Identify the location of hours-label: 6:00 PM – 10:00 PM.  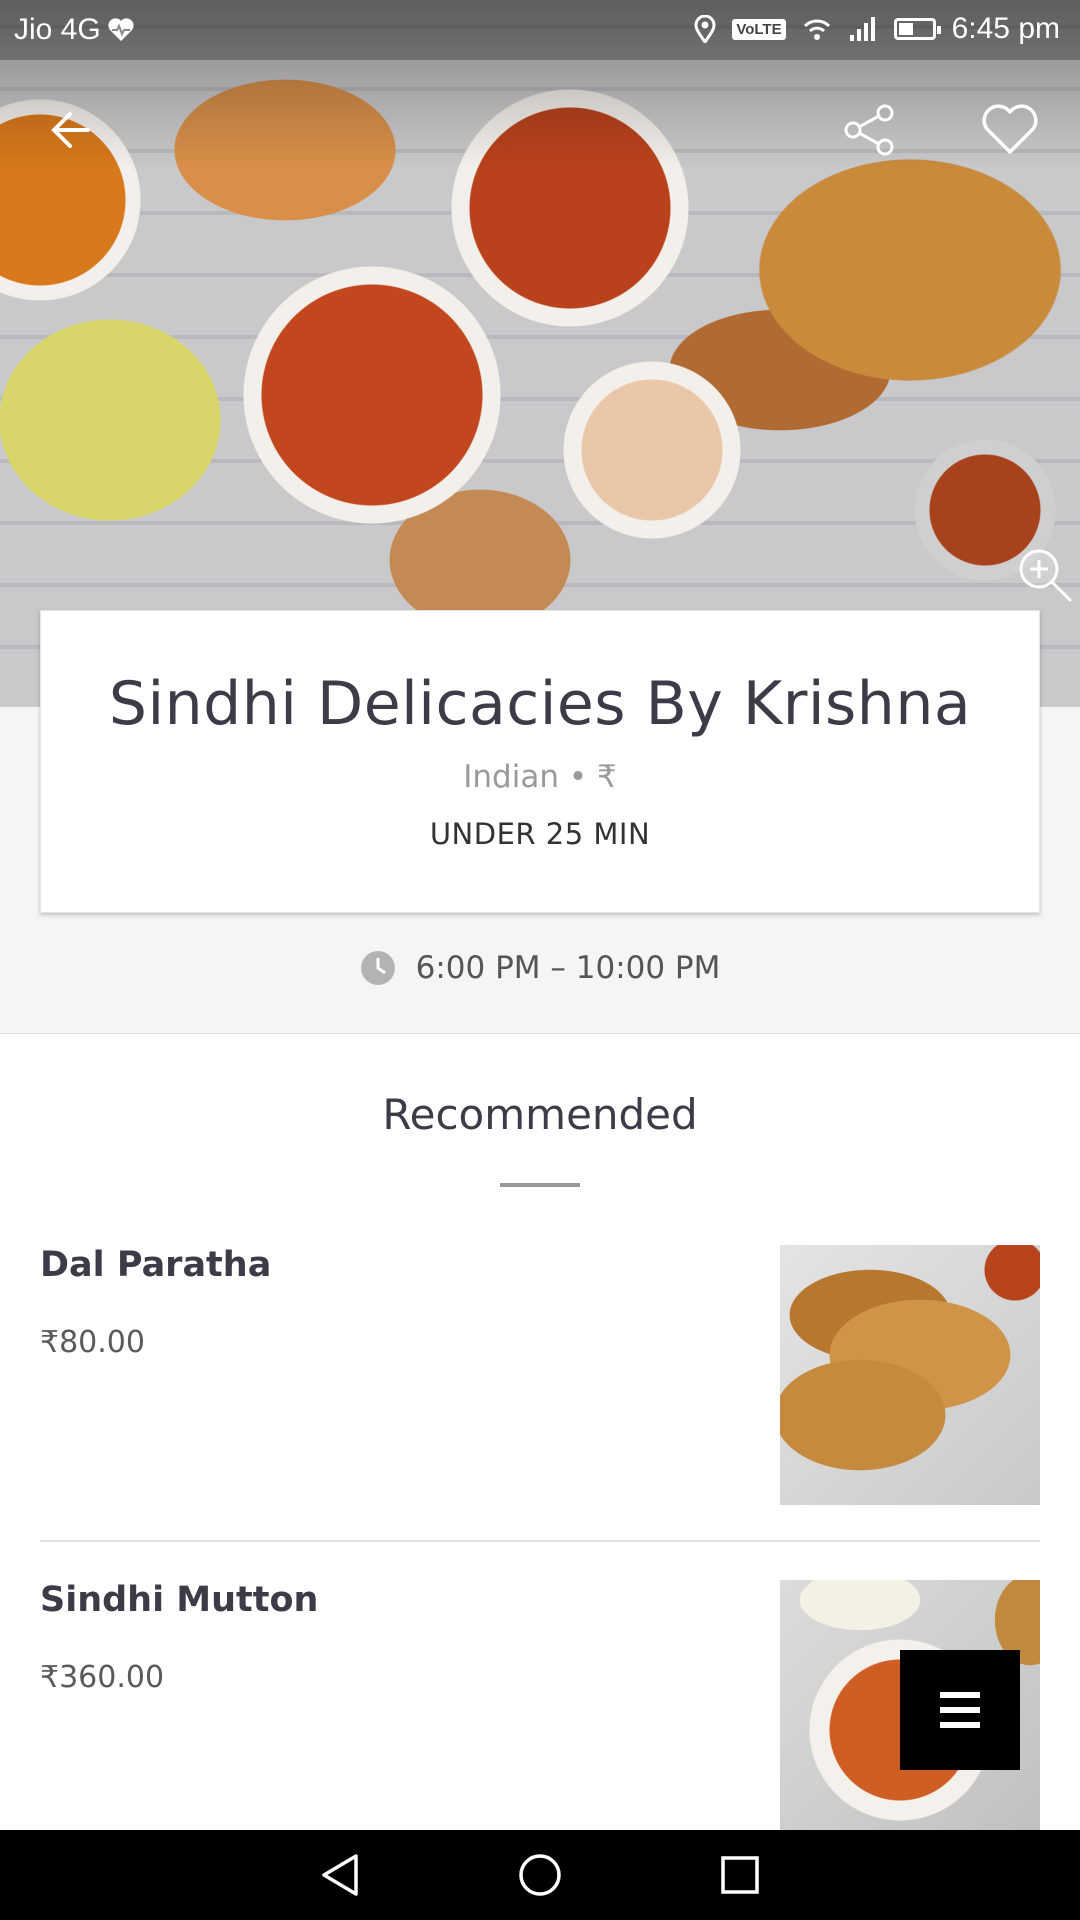
(568, 968).